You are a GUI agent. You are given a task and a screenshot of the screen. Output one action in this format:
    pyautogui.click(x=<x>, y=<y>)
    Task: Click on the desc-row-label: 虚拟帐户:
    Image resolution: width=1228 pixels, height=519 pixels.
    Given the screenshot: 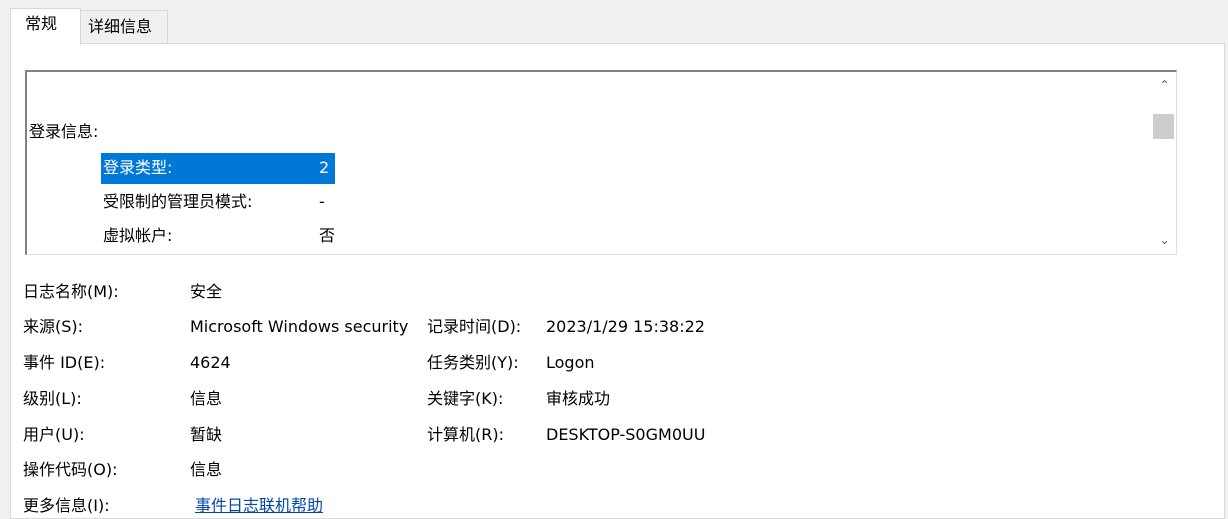 What is the action you would take?
    pyautogui.click(x=138, y=235)
    